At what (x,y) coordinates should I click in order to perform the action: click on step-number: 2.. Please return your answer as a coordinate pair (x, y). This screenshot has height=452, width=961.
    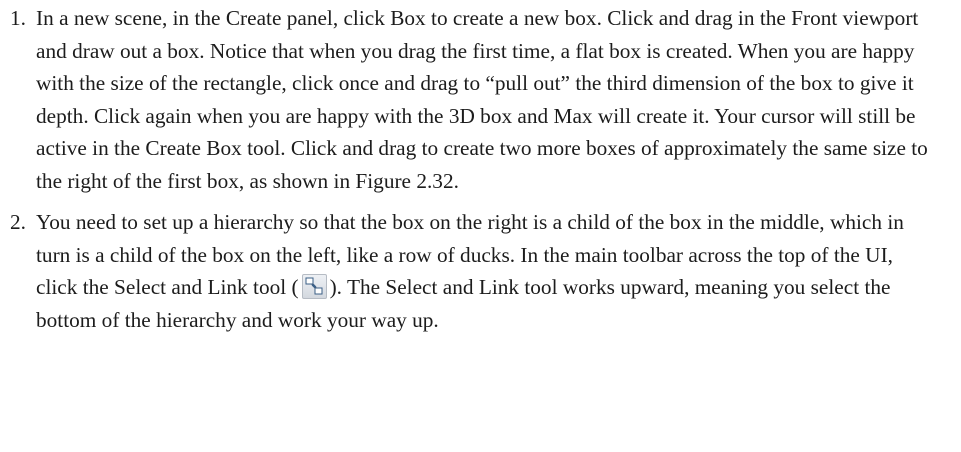
    Looking at the image, I should click on (18, 222).